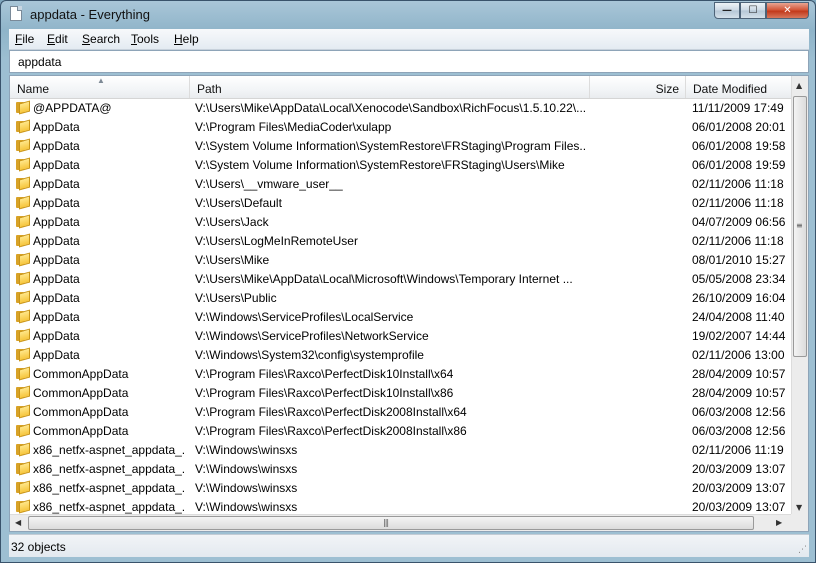 This screenshot has height=563, width=816. What do you see at coordinates (57, 39) in the screenshot?
I see `menu-edit: Edit` at bounding box center [57, 39].